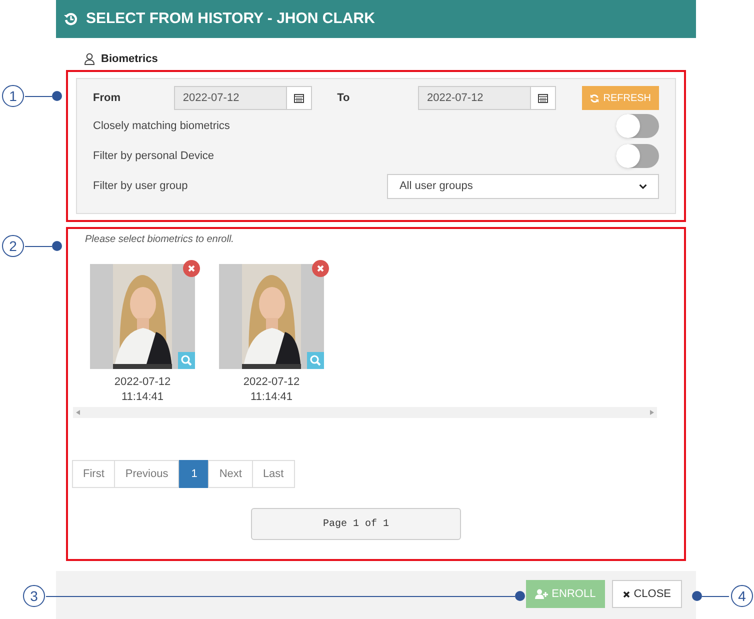  Describe the element at coordinates (273, 474) in the screenshot. I see `page-link: Last` at that location.